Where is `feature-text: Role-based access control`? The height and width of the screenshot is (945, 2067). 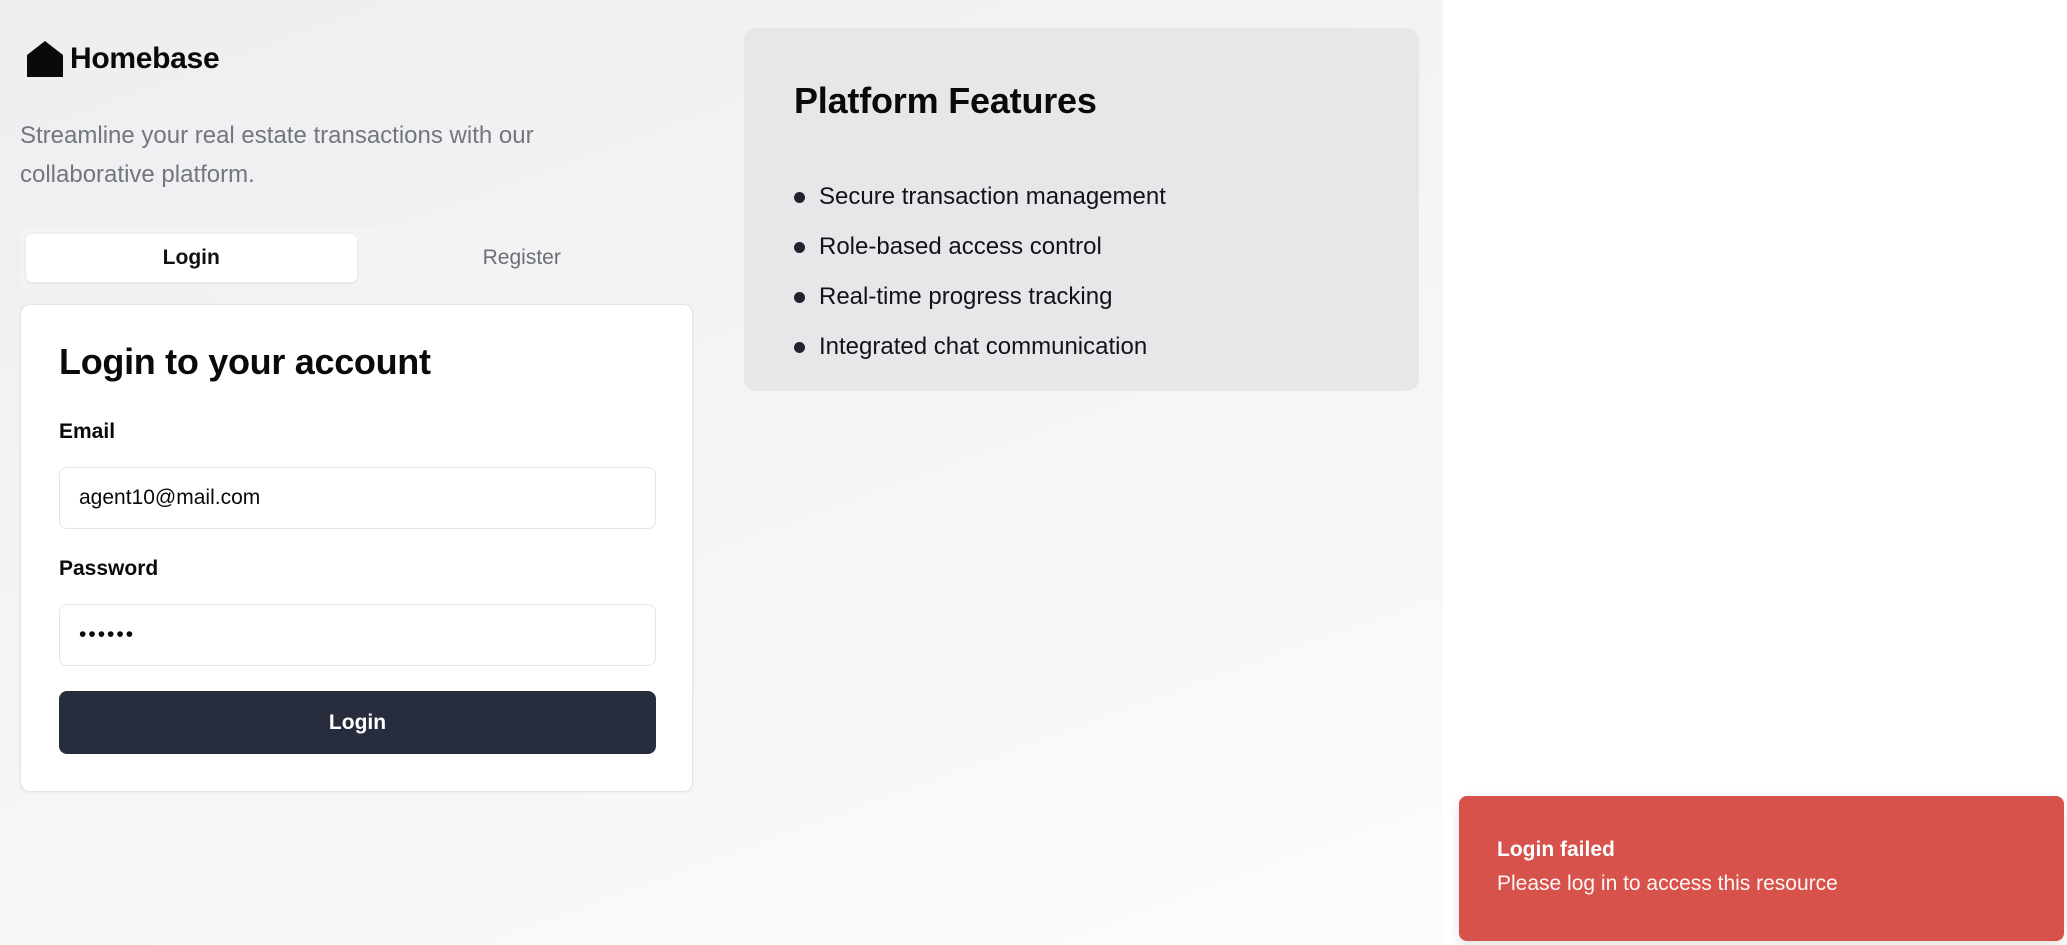
feature-text: Role-based access control is located at coordinates (960, 246).